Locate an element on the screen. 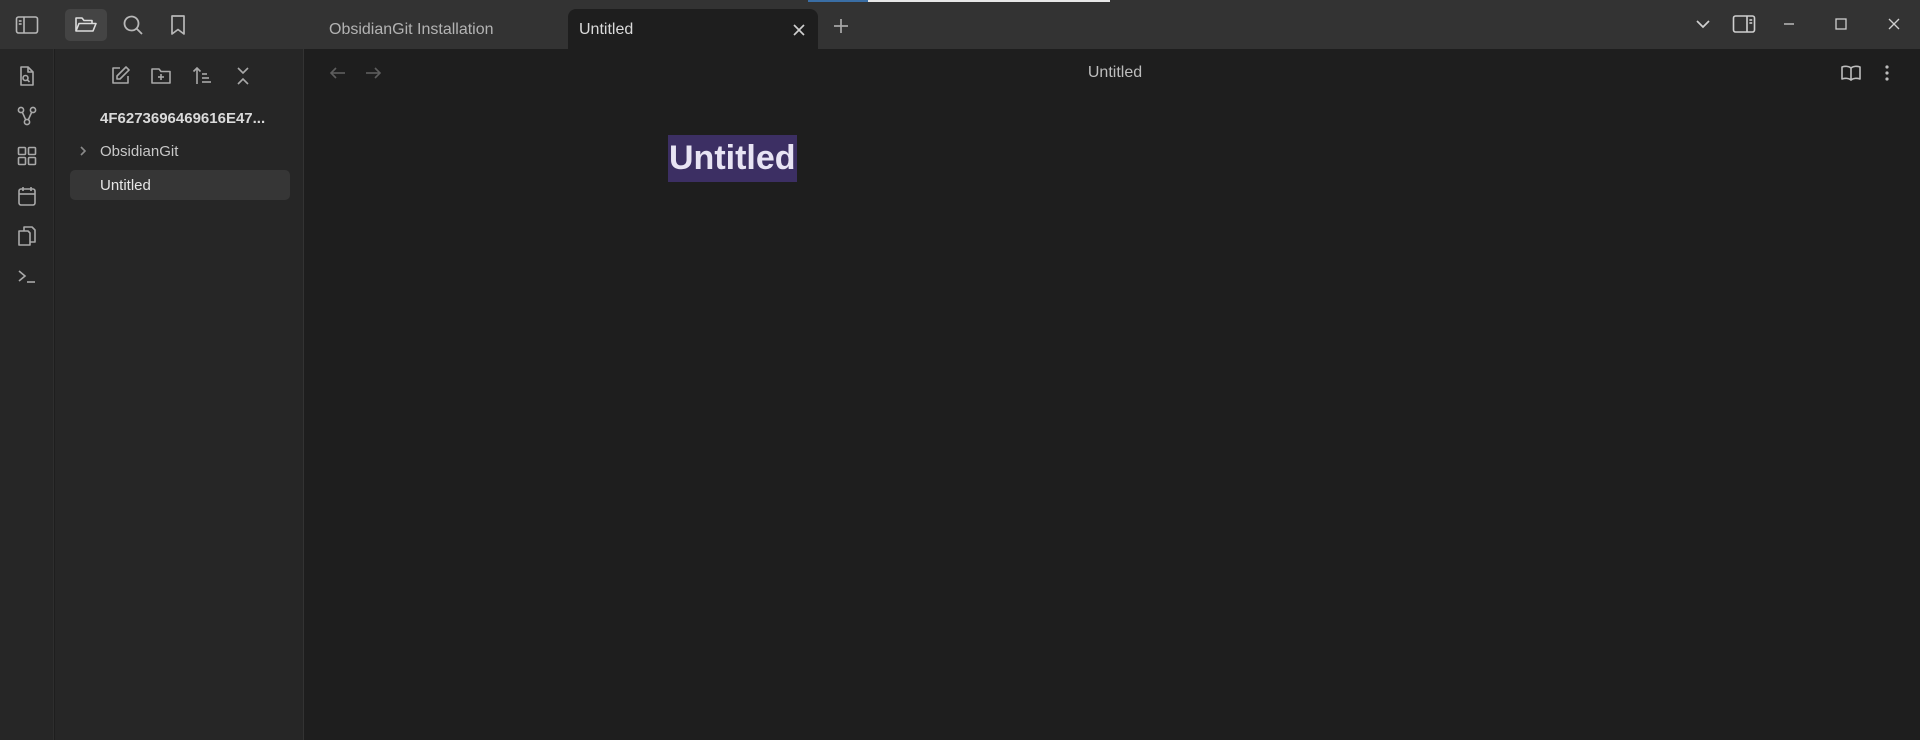 This screenshot has height=740, width=1920. chevron-right-icon is located at coordinates (83, 151).